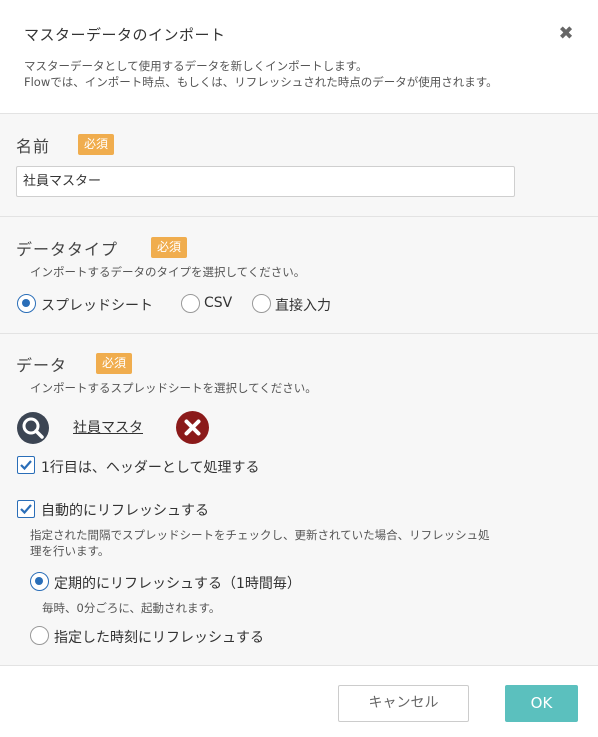  What do you see at coordinates (403, 703) in the screenshot?
I see `cancel-button: キャンセル` at bounding box center [403, 703].